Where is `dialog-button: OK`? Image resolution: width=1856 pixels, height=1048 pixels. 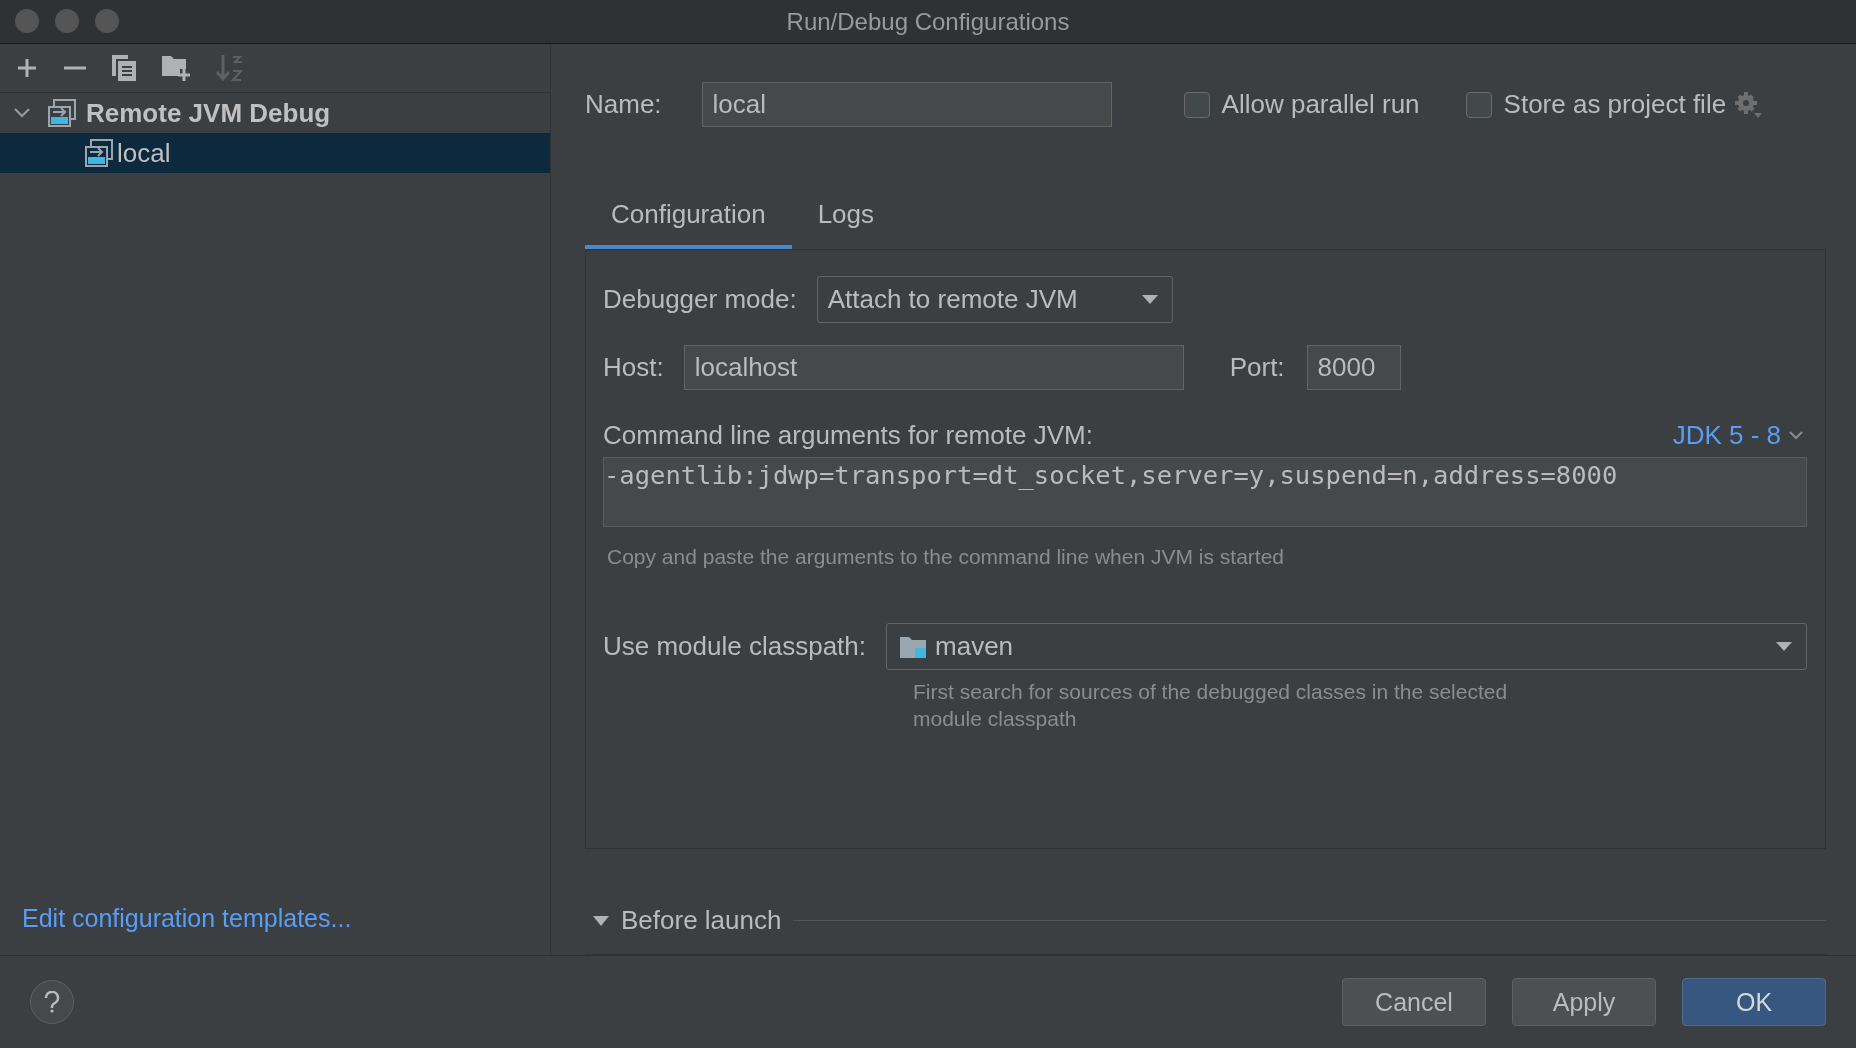 dialog-button: OK is located at coordinates (1754, 1002).